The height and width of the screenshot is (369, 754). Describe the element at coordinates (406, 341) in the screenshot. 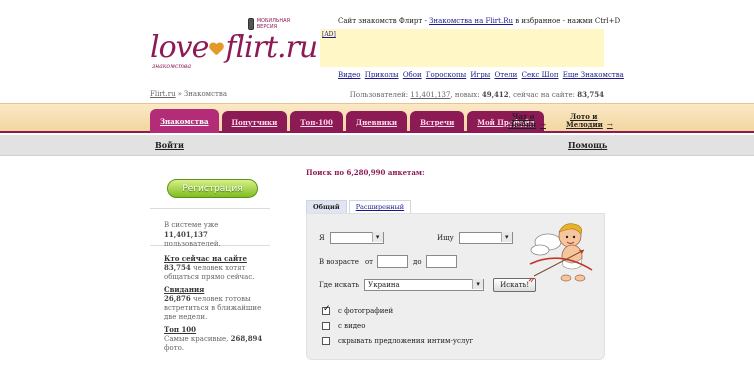

I see `hide-intim-label: скрывать предложения интим-услуг` at that location.